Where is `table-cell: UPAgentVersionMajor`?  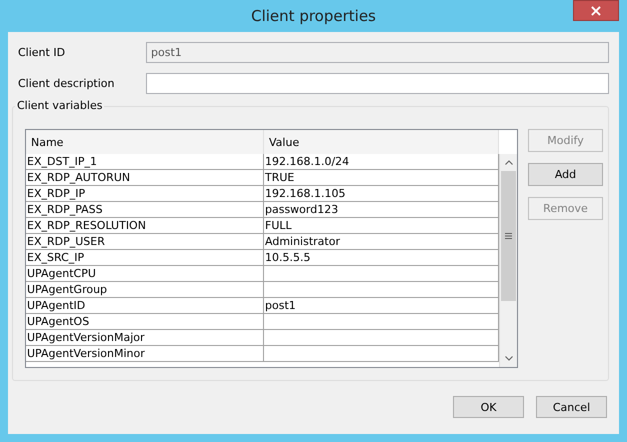
table-cell: UPAgentVersionMajor is located at coordinates (145, 338).